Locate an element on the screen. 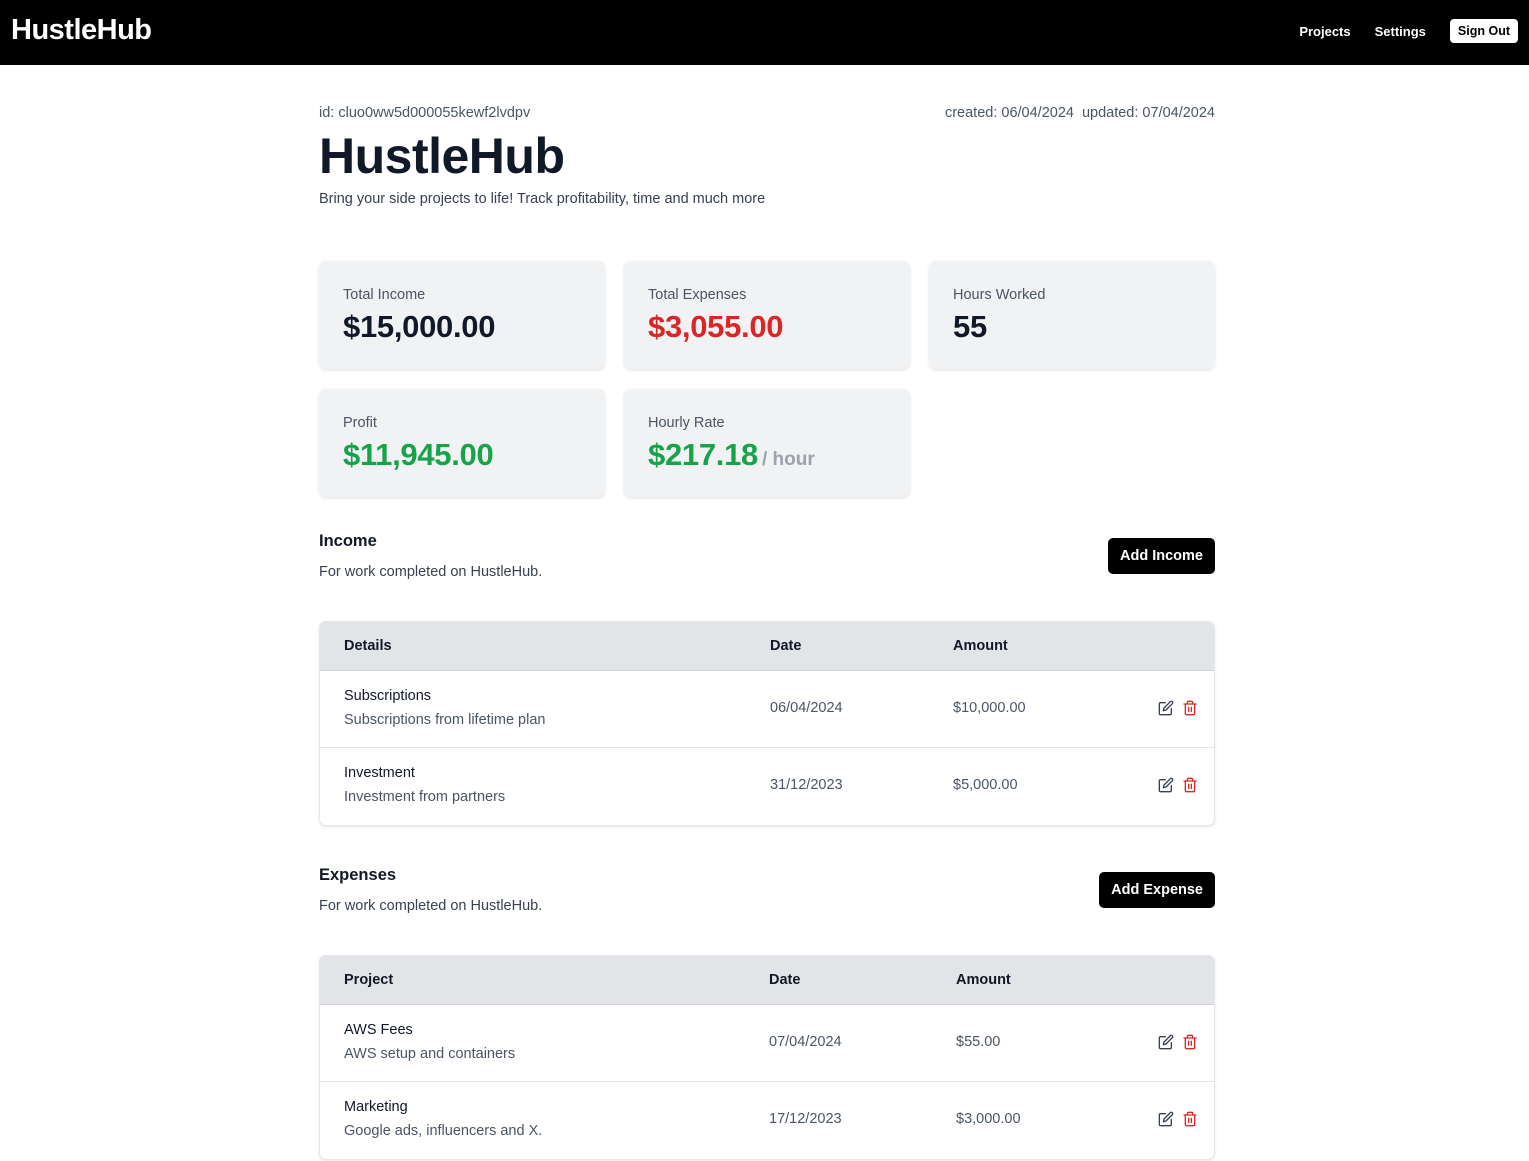 The image size is (1529, 1161). stat-value: 55 is located at coordinates (970, 326).